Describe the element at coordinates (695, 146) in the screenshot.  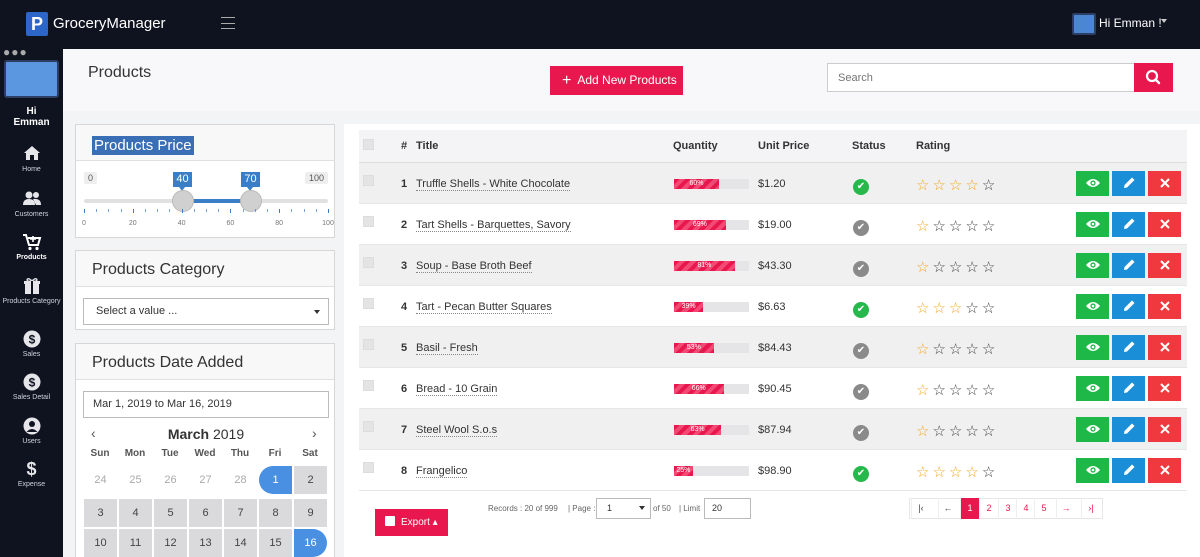
I see `col-header-quantity: Quantity` at that location.